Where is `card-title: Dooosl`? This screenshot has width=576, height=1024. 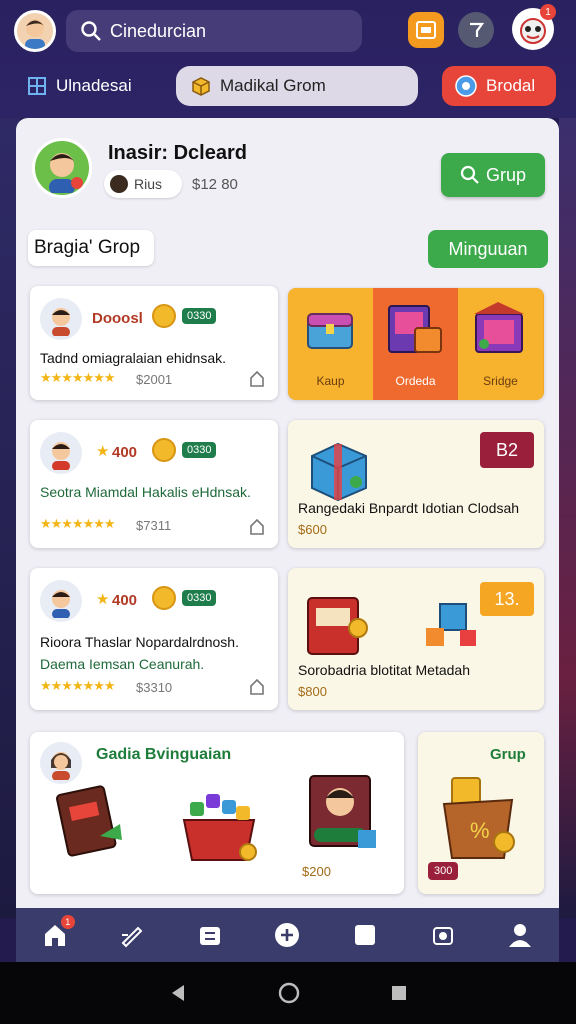
card-title: Dooosl is located at coordinates (117, 318).